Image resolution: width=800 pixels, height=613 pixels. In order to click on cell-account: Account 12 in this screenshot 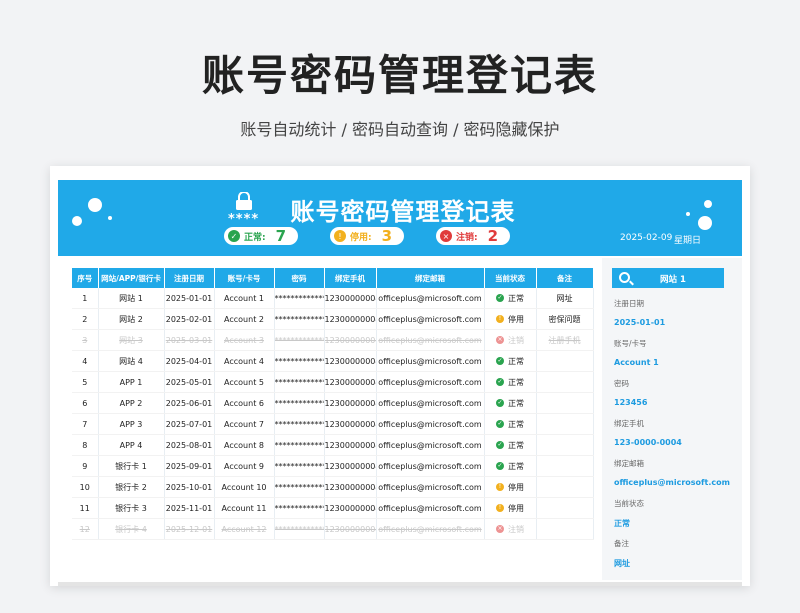, I will do `click(244, 529)`.